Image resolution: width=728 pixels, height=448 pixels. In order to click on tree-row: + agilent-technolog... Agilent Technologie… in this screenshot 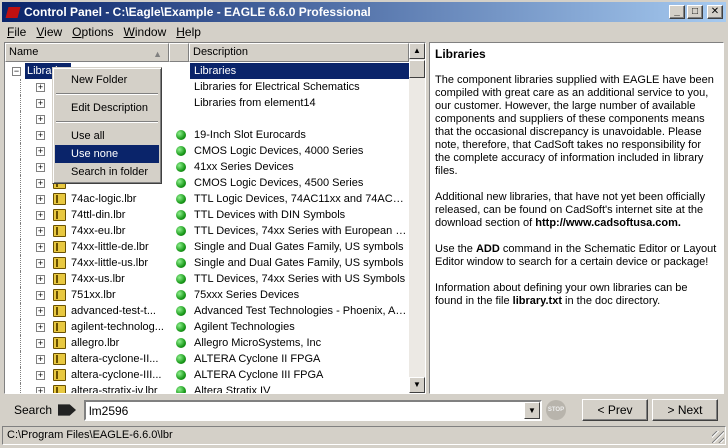, I will do `click(207, 327)`.